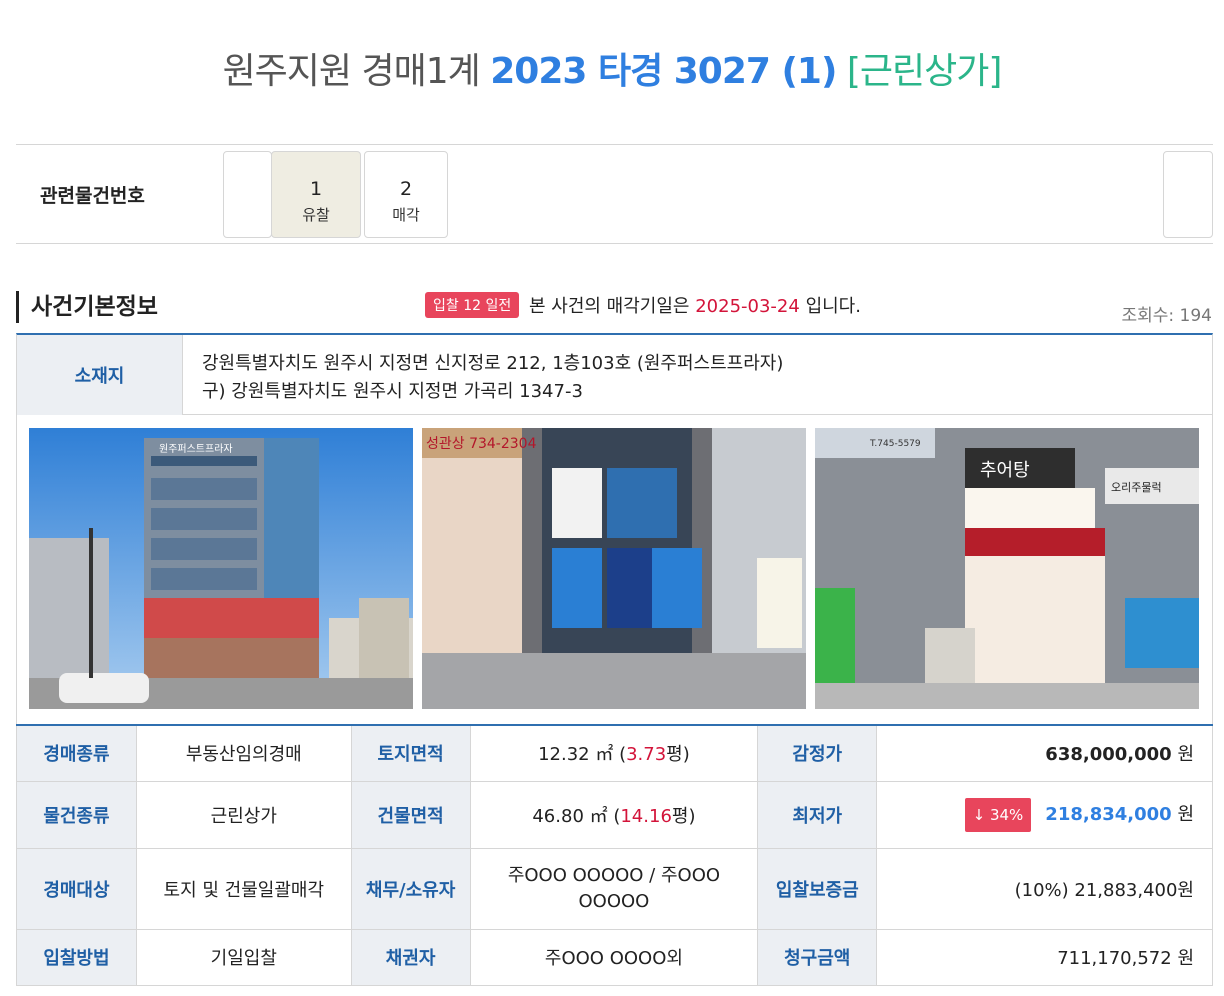  What do you see at coordinates (76, 753) in the screenshot?
I see `auction-type-label: 경매종류` at bounding box center [76, 753].